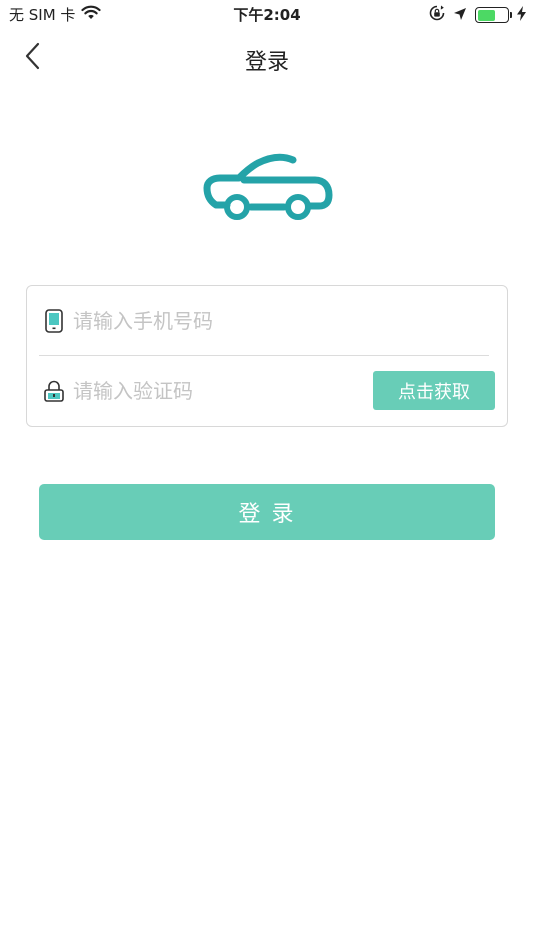 Image resolution: width=534 pixels, height=950 pixels. Describe the element at coordinates (54, 321) in the screenshot. I see `phone-icon` at that location.